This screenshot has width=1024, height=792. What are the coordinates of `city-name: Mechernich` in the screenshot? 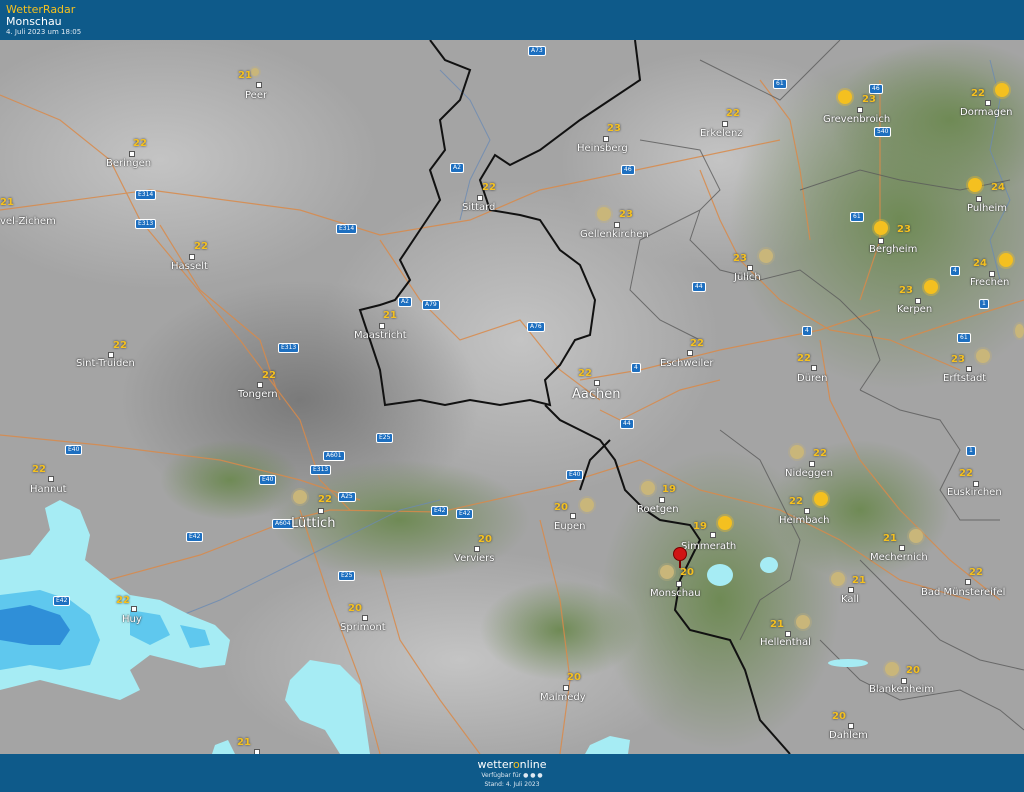 It's located at (899, 557).